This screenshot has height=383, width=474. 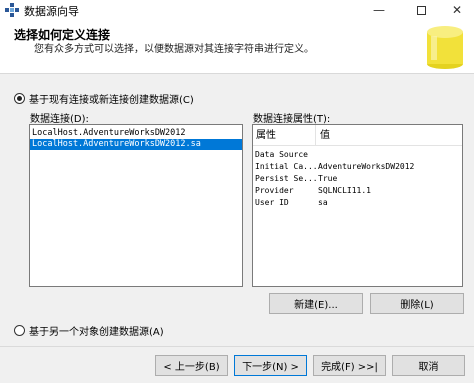 What do you see at coordinates (325, 135) in the screenshot?
I see `column-header-value: 值` at bounding box center [325, 135].